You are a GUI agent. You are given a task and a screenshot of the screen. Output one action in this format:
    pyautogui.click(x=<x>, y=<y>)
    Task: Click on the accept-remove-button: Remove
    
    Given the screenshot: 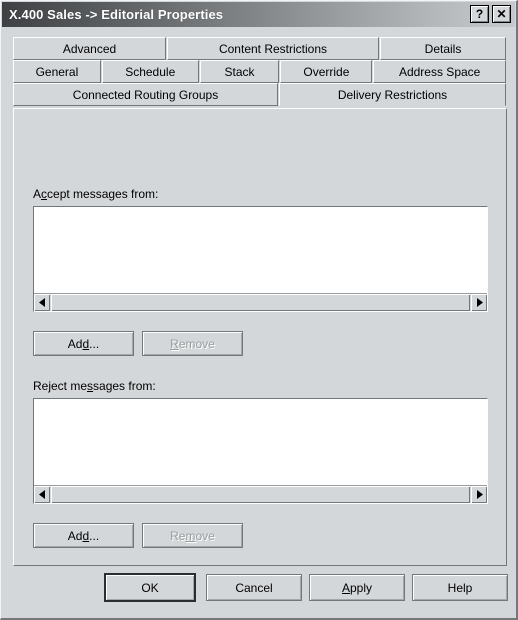 What is the action you would take?
    pyautogui.click(x=192, y=343)
    